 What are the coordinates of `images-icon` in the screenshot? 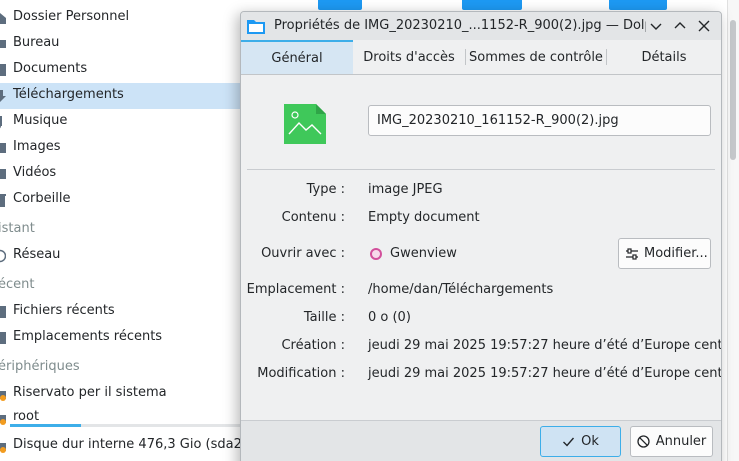 It's located at (3, 148).